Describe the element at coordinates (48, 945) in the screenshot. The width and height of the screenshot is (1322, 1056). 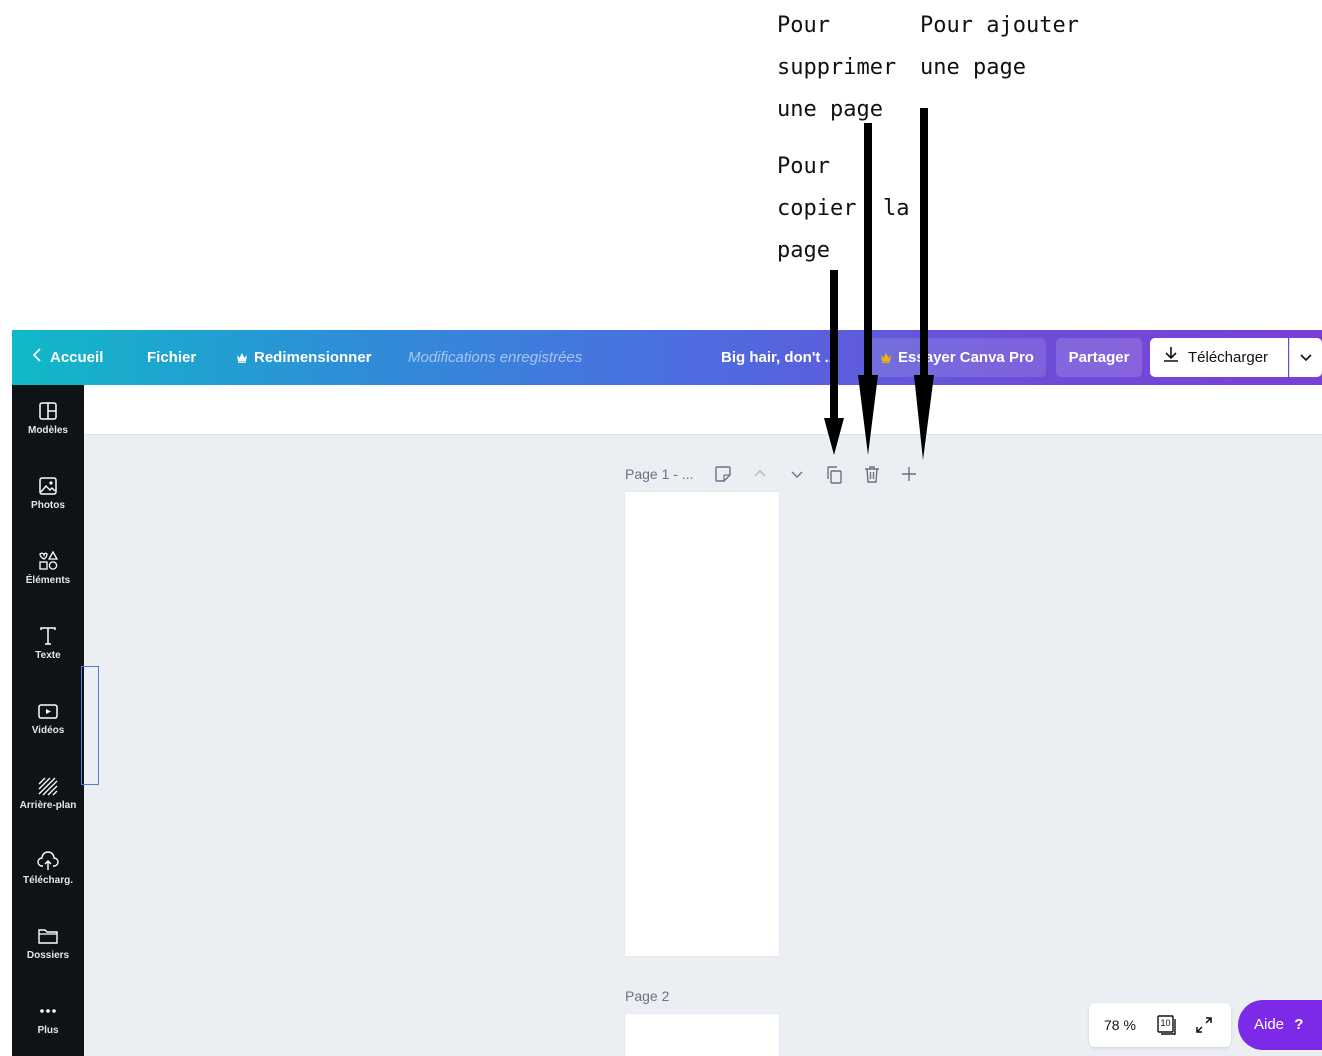
I see `sidebar-item-folders: Dossiers` at that location.